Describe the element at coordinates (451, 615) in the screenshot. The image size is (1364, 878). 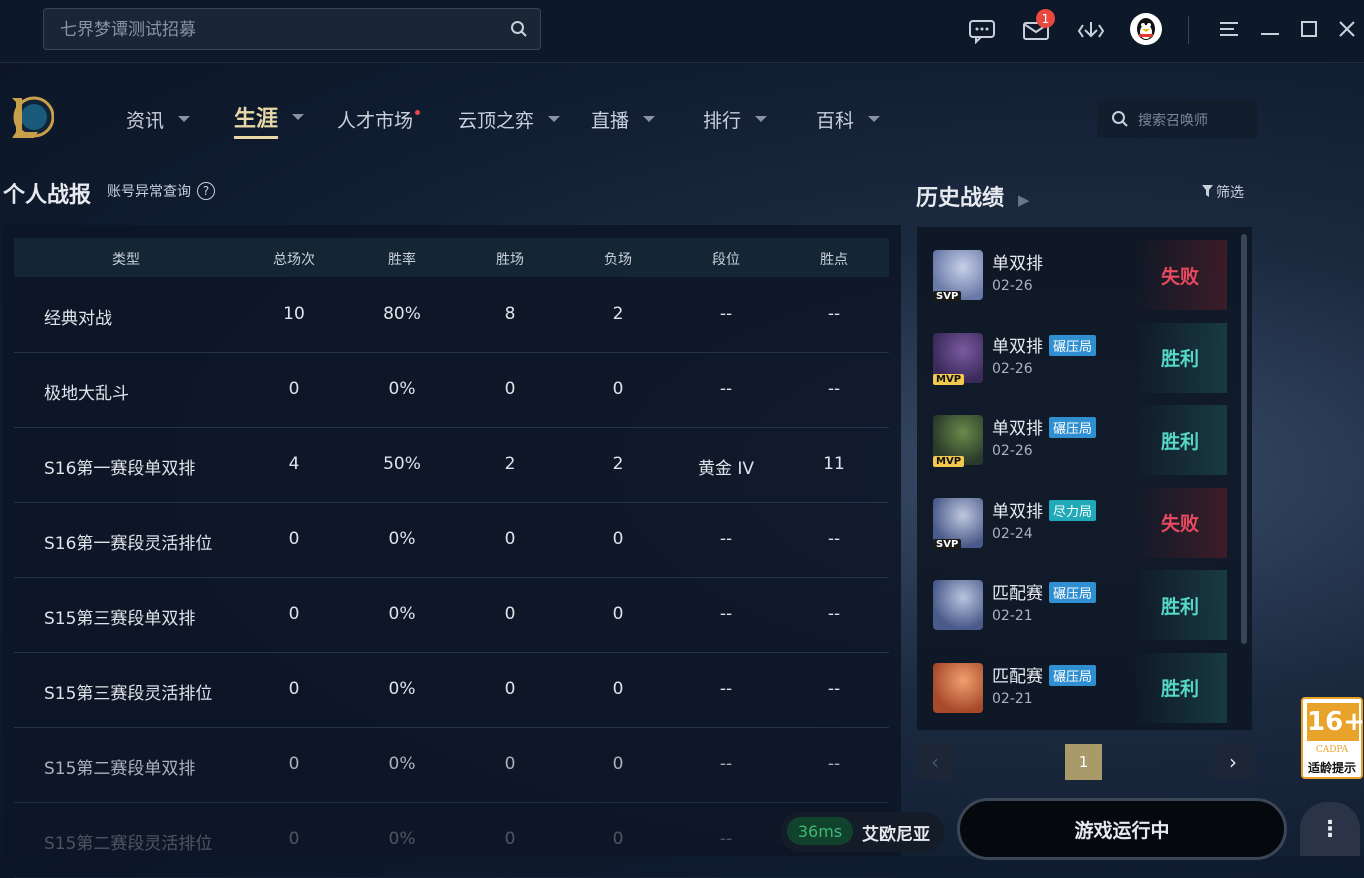
I see `table-row: S15第三赛段单双排 0 0% 0 0 -- --` at that location.